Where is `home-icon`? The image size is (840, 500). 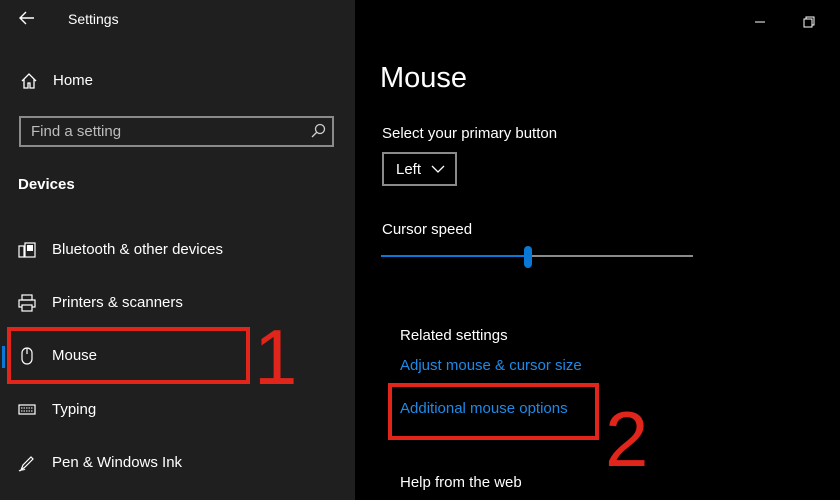 home-icon is located at coordinates (29, 81).